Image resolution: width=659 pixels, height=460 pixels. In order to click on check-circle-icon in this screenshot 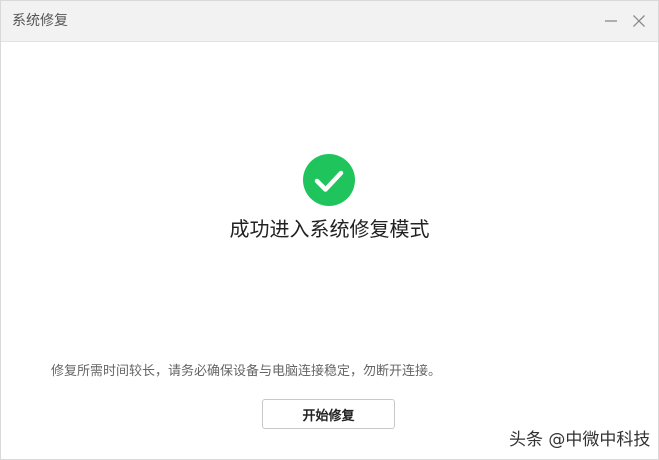, I will do `click(329, 180)`.